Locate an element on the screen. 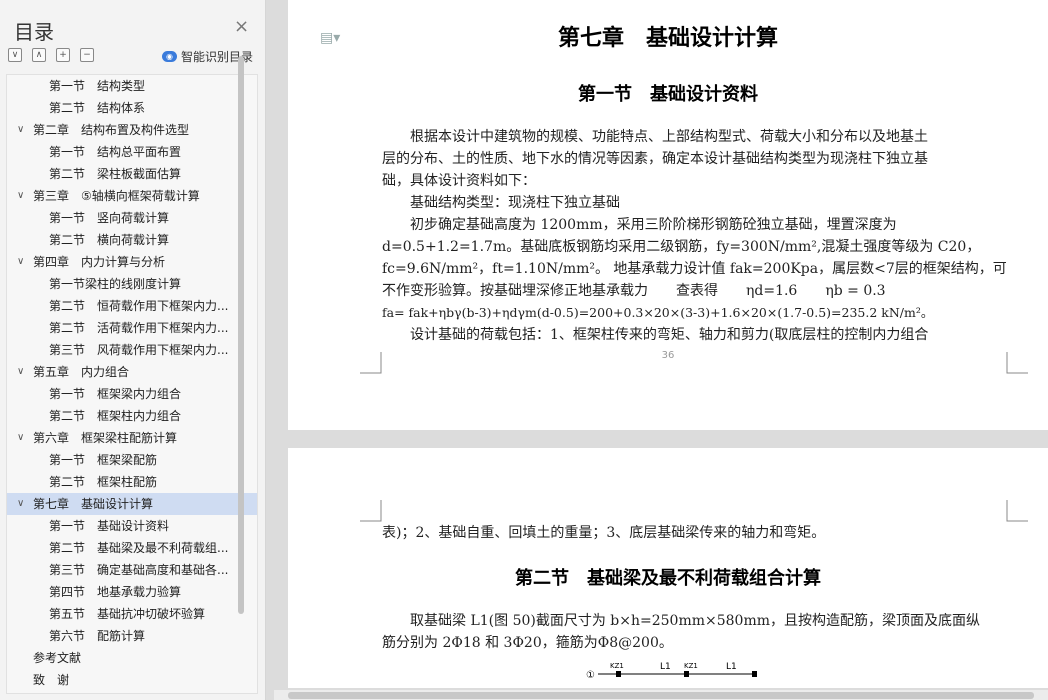 Image resolution: width=1048 pixels, height=700 pixels. toc-item: 致 谢 is located at coordinates (132, 680).